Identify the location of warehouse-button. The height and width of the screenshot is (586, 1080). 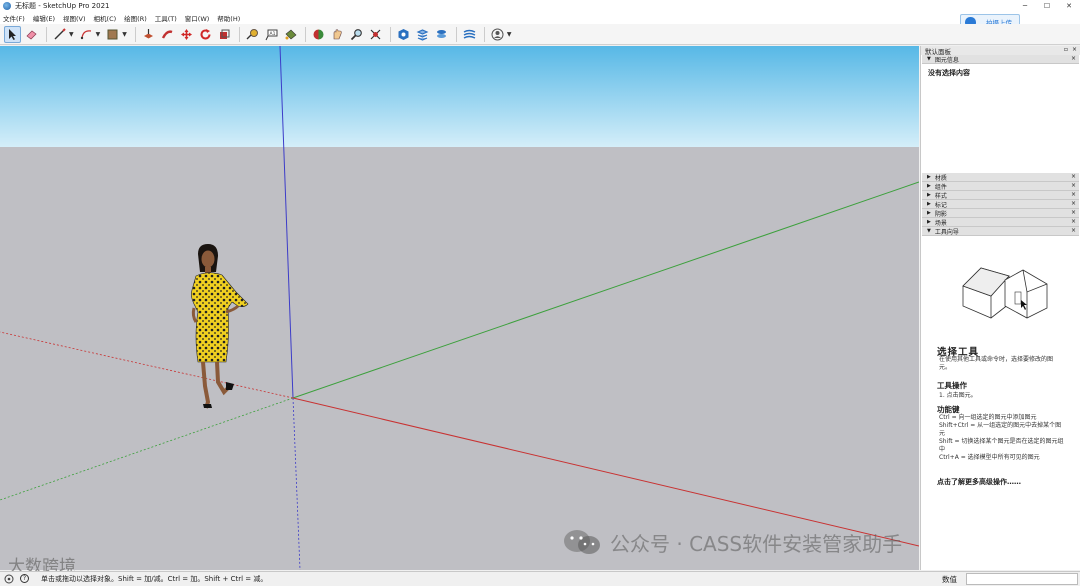
(403, 34).